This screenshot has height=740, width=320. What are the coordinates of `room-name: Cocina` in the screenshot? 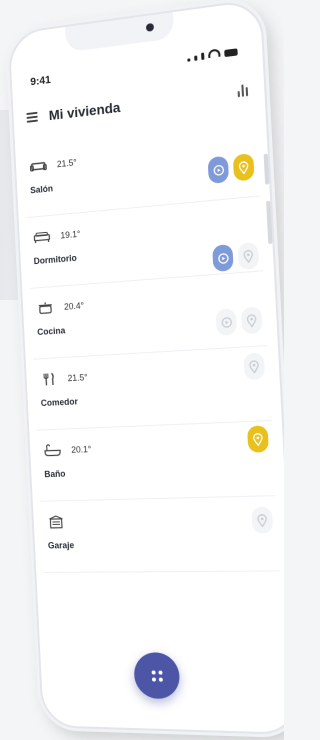 It's located at (51, 331).